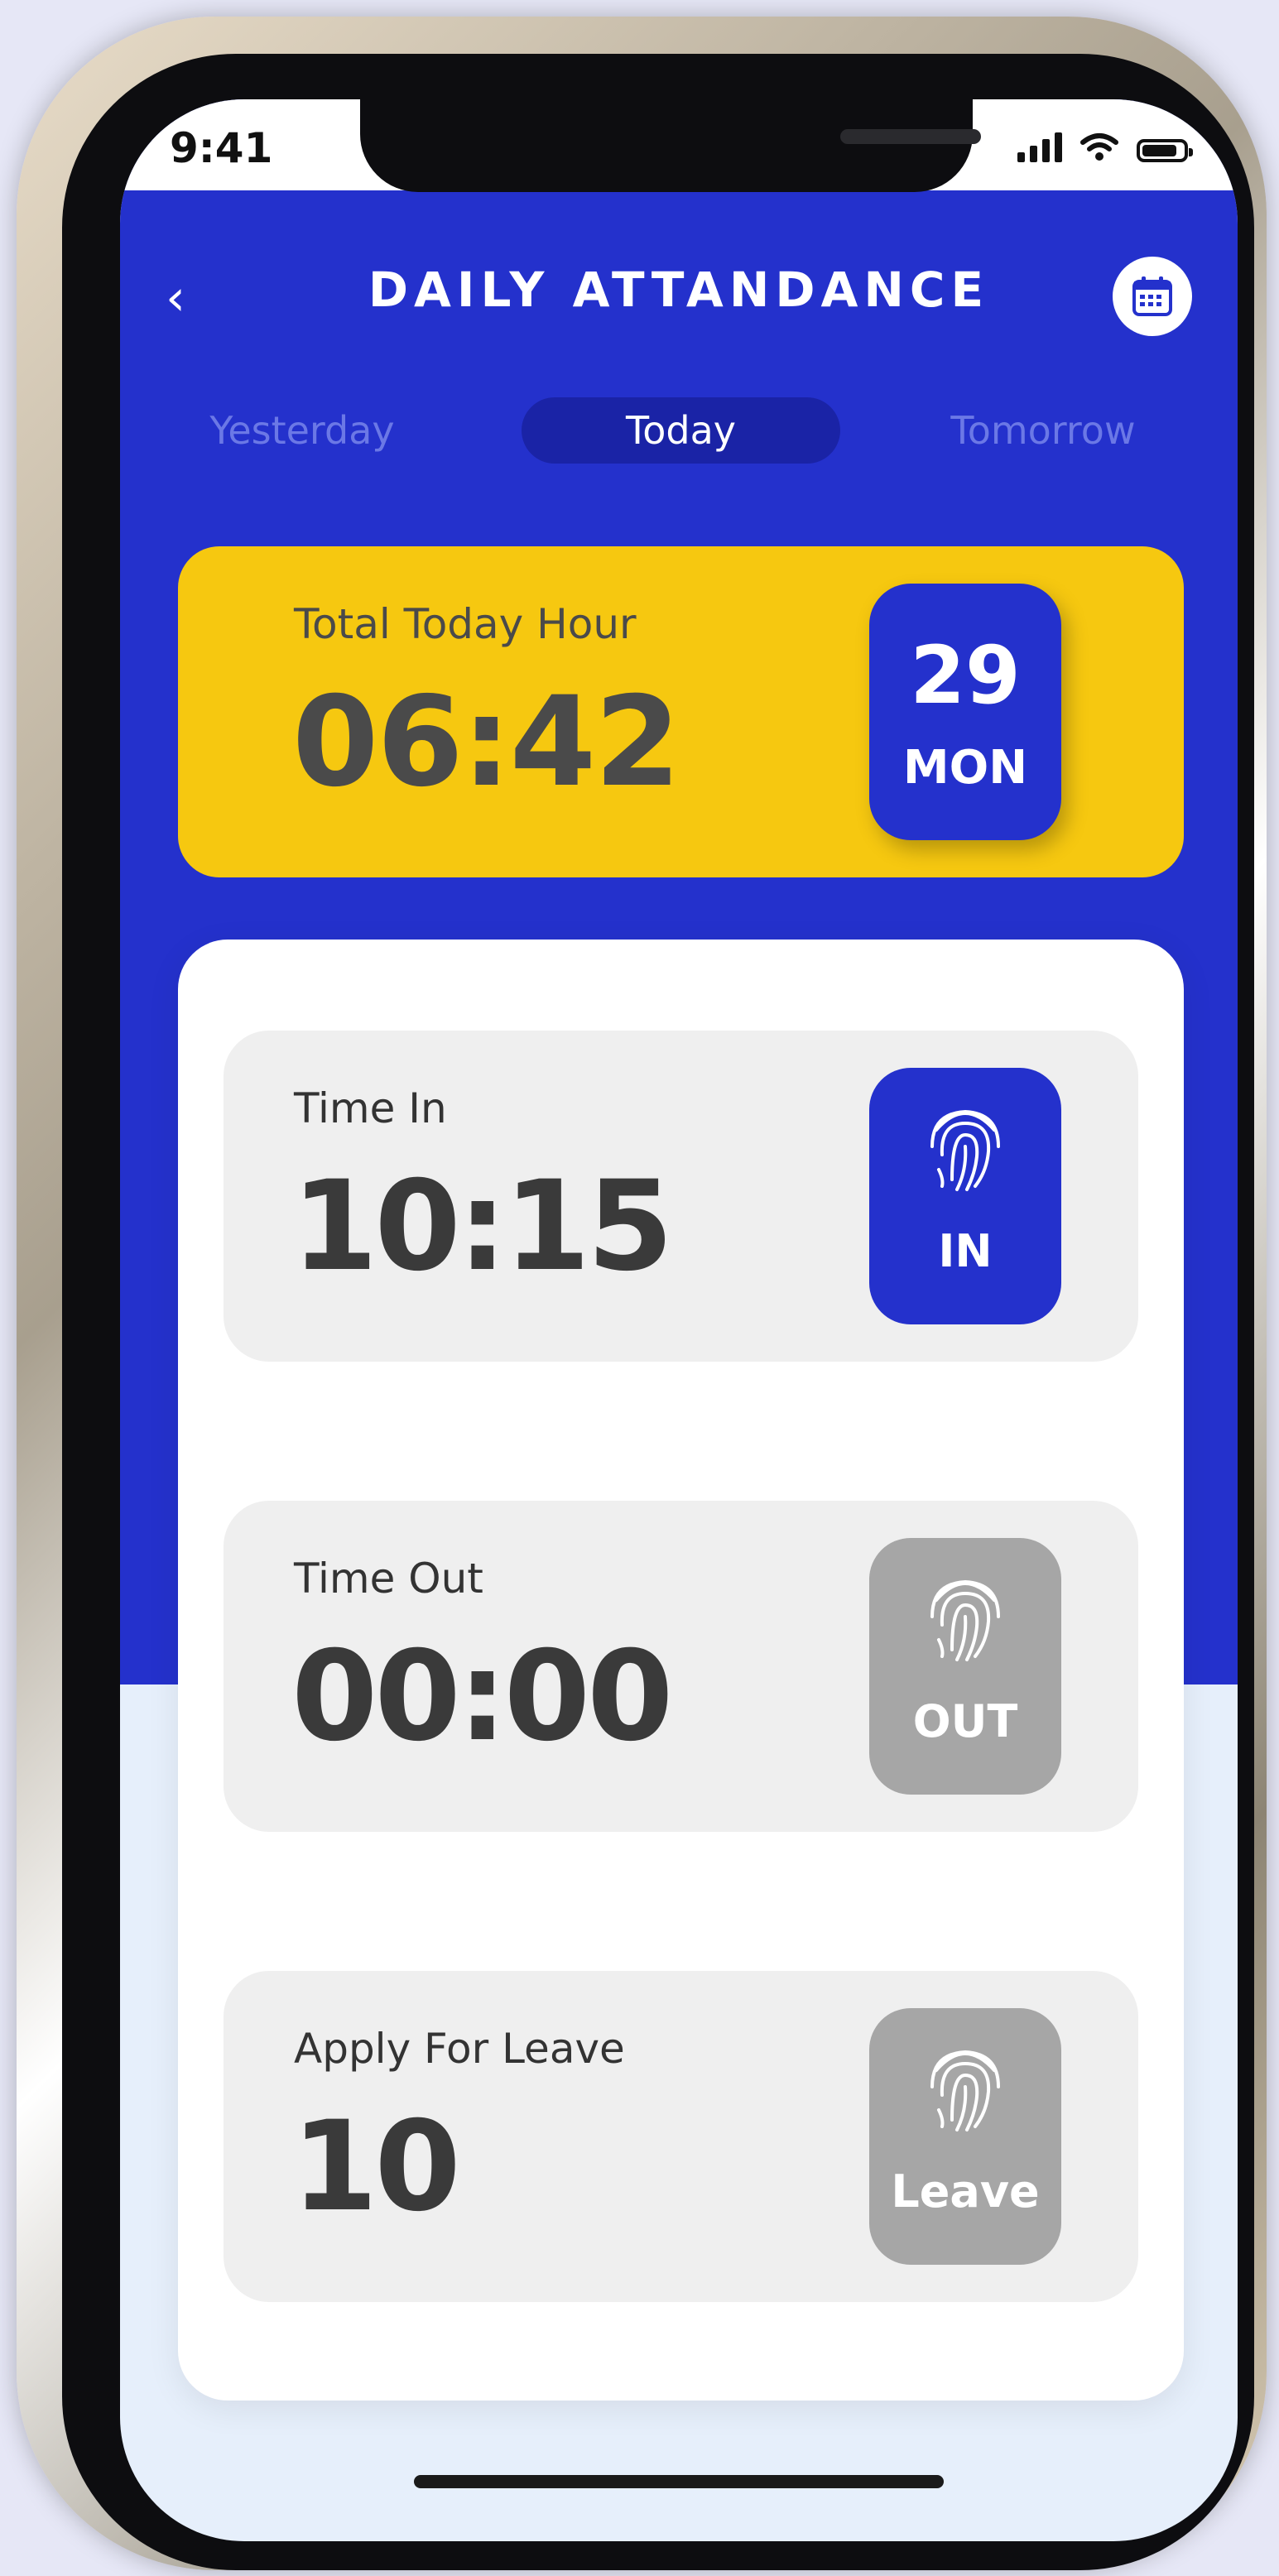 This screenshot has width=1279, height=2576. I want to click on check-in-button: IN, so click(965, 1196).